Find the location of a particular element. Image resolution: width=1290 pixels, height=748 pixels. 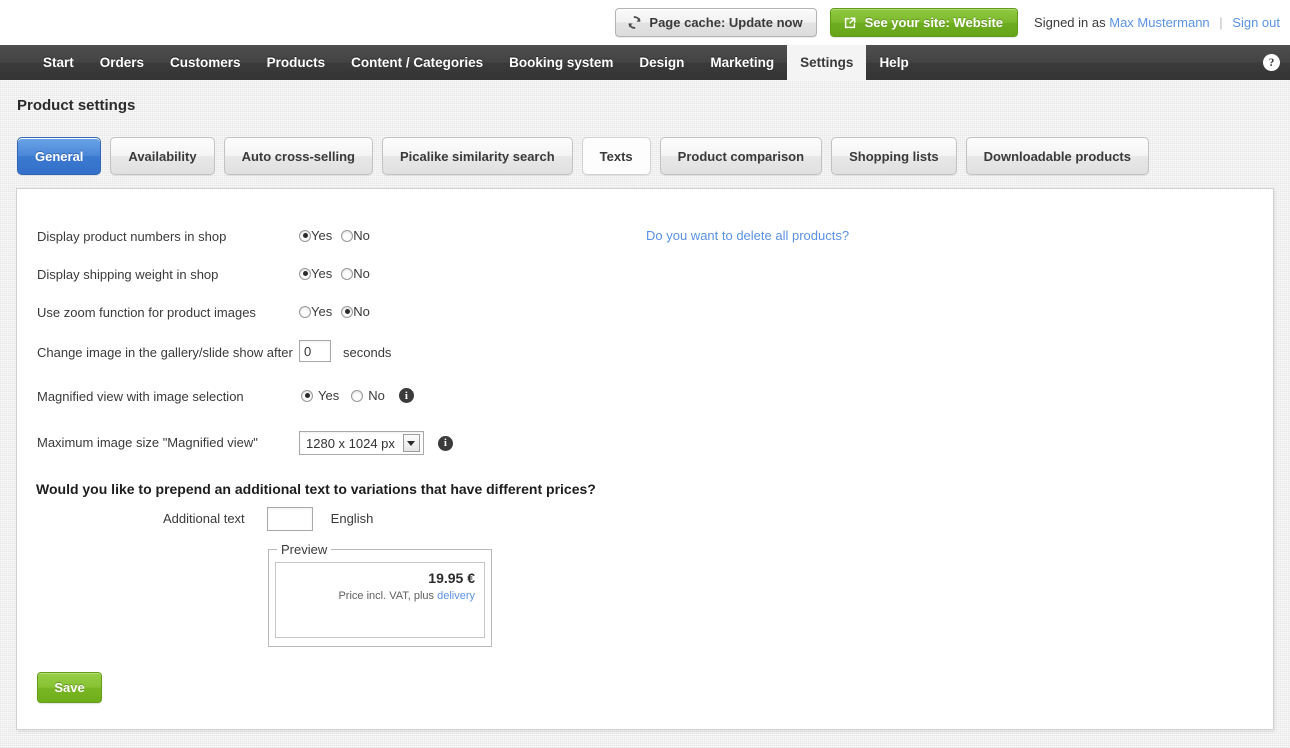

tab-downloadable-products: Downloadable products is located at coordinates (1057, 156).